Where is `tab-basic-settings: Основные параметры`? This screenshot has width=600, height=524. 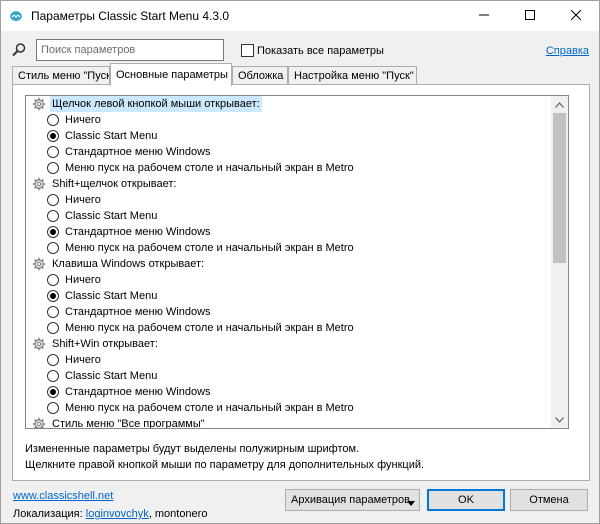
tab-basic-settings: Основные параметры is located at coordinates (171, 74).